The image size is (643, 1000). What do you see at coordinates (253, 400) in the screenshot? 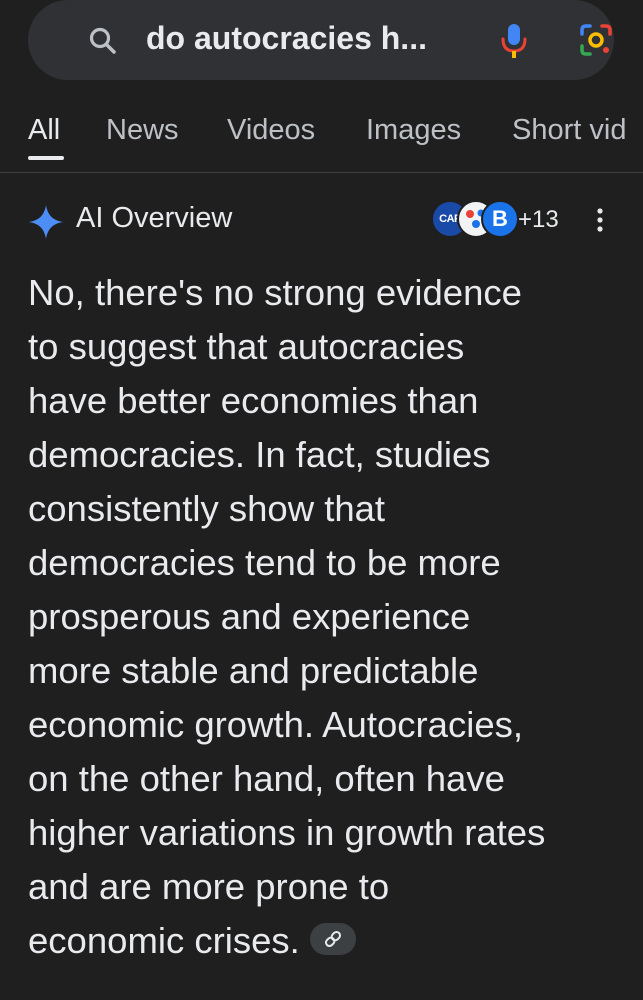
I see `answer-line: have better economies than` at bounding box center [253, 400].